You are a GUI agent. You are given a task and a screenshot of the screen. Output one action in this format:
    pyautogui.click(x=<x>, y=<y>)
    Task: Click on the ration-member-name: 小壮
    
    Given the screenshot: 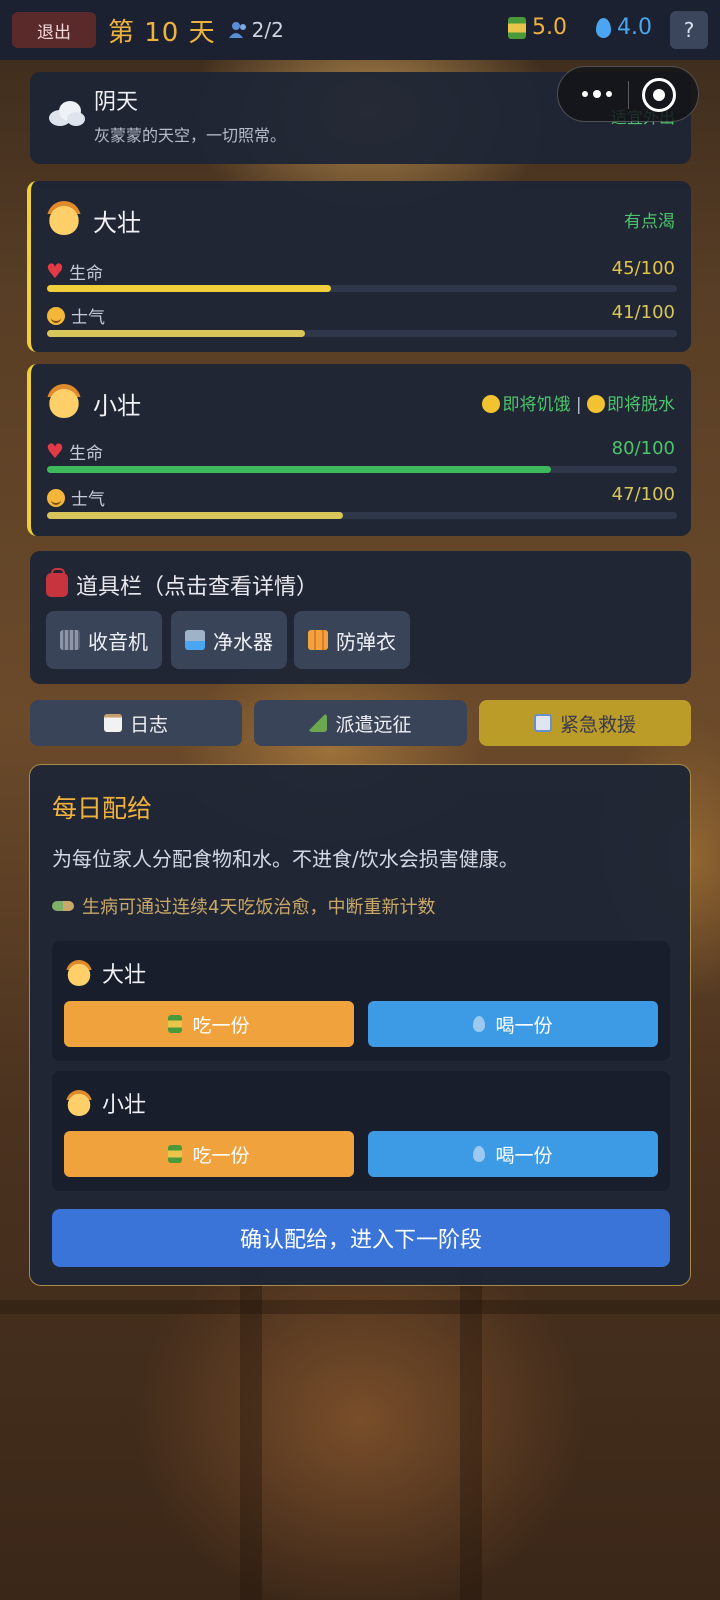 What is the action you would take?
    pyautogui.click(x=124, y=1105)
    